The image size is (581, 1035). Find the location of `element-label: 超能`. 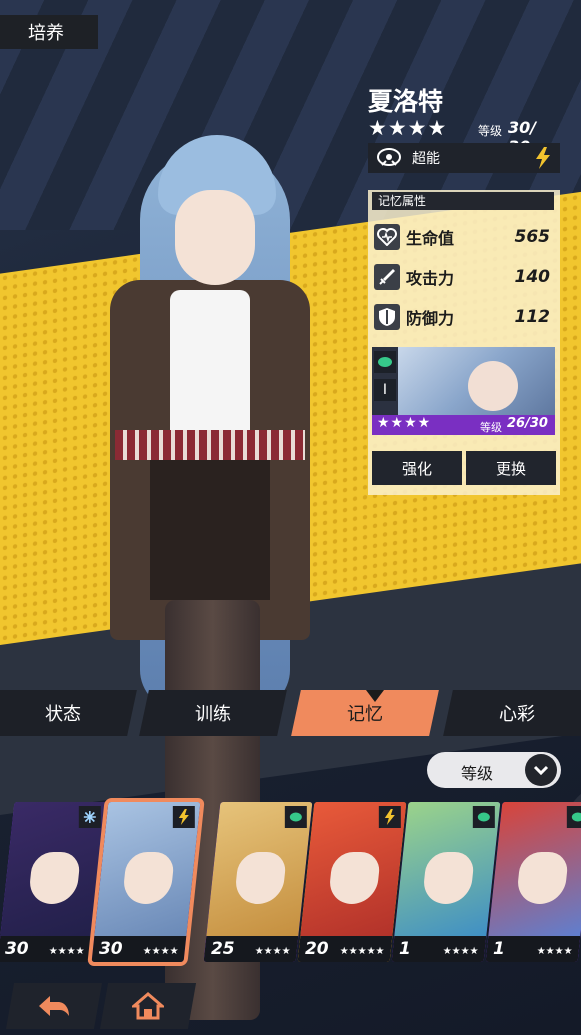

element-label: 超能 is located at coordinates (426, 159).